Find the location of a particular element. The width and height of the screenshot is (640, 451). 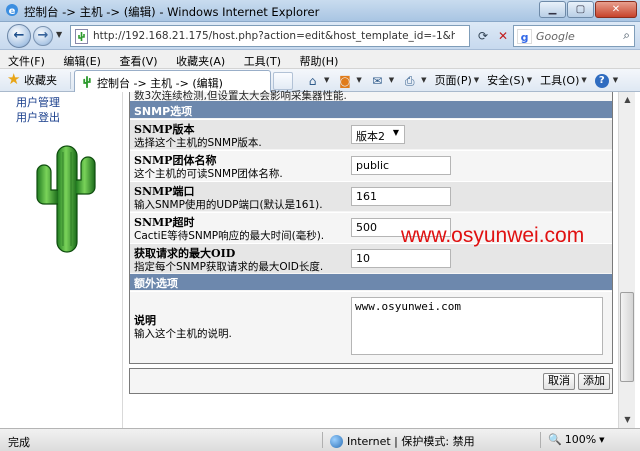

snmp-version-select: 版本2 ▼ is located at coordinates (378, 134).